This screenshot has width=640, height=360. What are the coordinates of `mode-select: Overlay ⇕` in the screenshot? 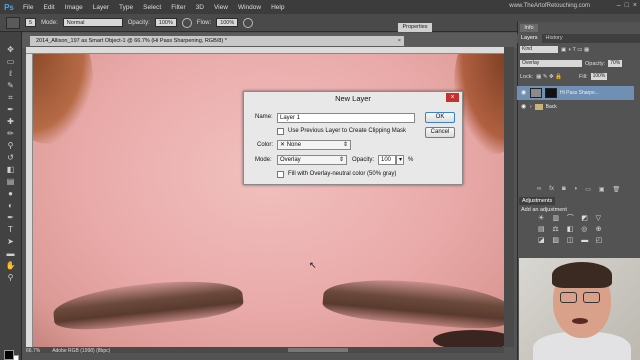 It's located at (312, 160).